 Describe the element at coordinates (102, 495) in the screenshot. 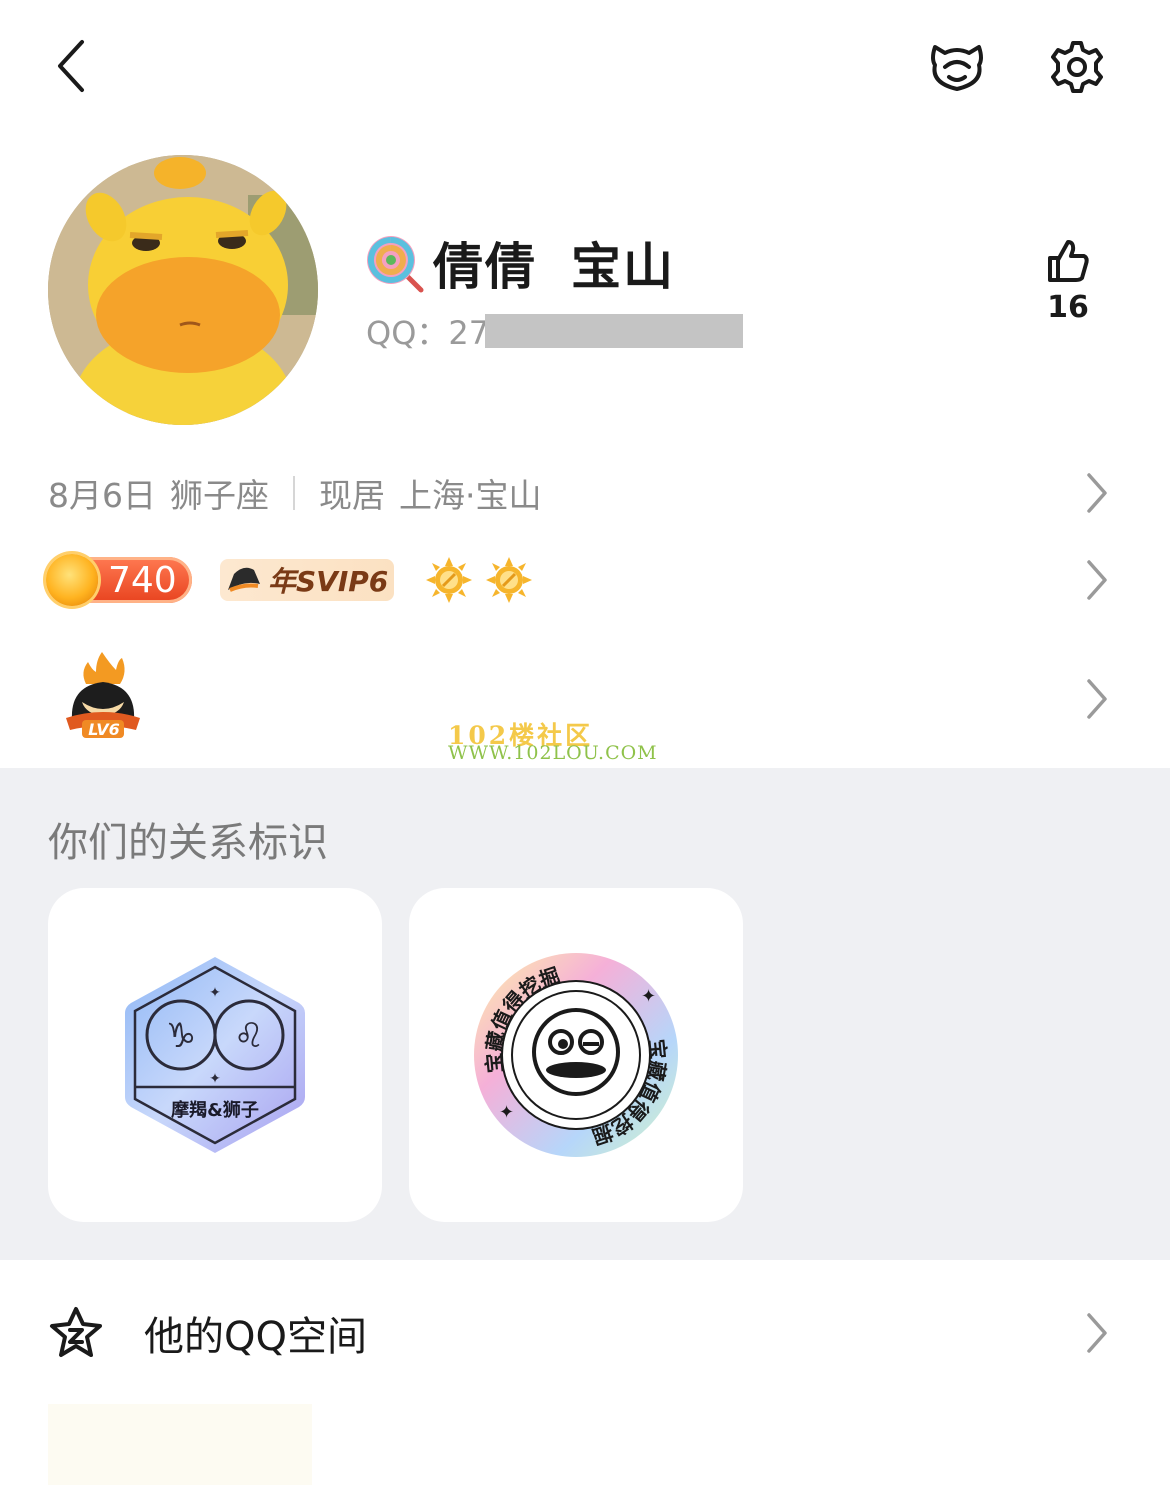

I see `birthday: 8月6日` at that location.